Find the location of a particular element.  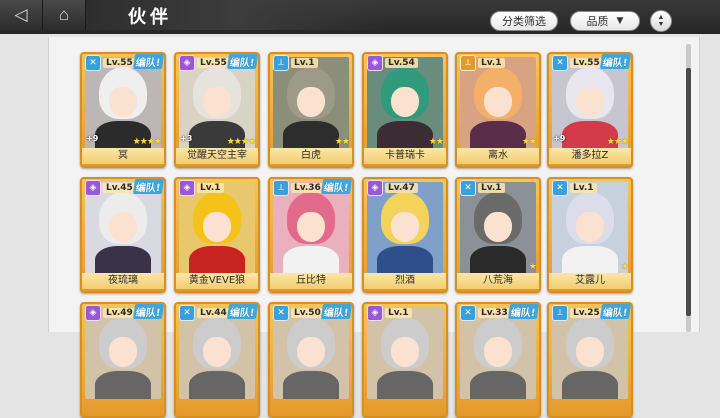

hero-card: ◈ Lv.49 编队! is located at coordinates (123, 360).